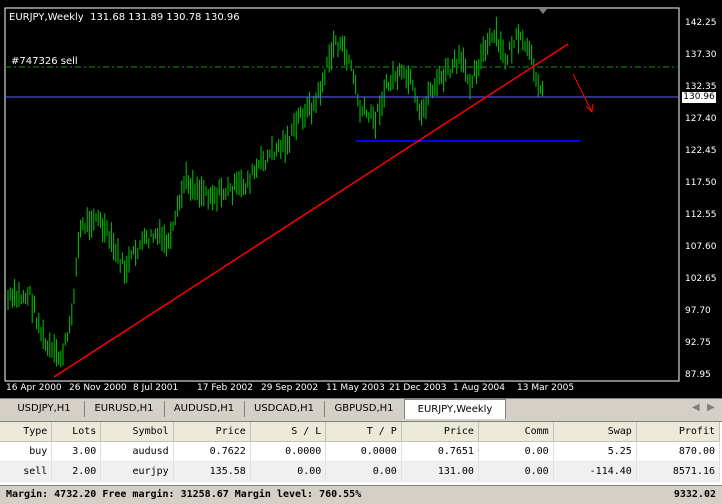 This screenshot has height=504, width=722. What do you see at coordinates (156, 388) in the screenshot?
I see `date-tick-label: 8 Jul 2001` at bounding box center [156, 388].